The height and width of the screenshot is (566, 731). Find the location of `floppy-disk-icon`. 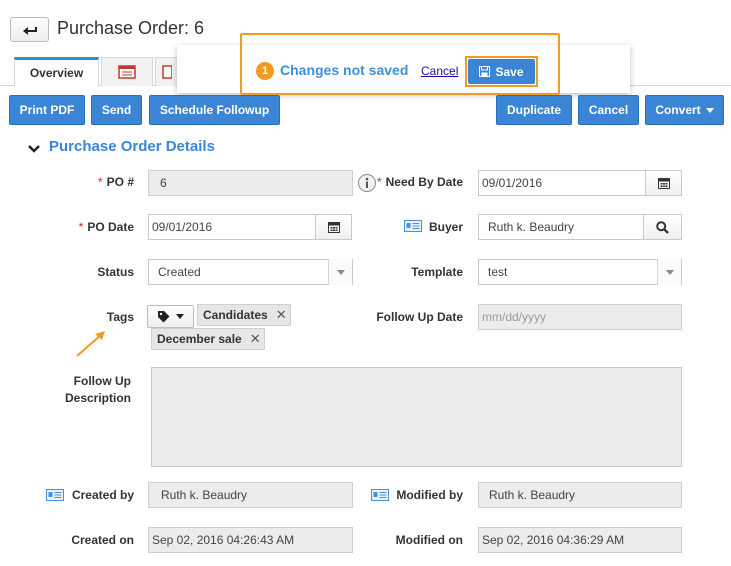

floppy-disk-icon is located at coordinates (485, 71).